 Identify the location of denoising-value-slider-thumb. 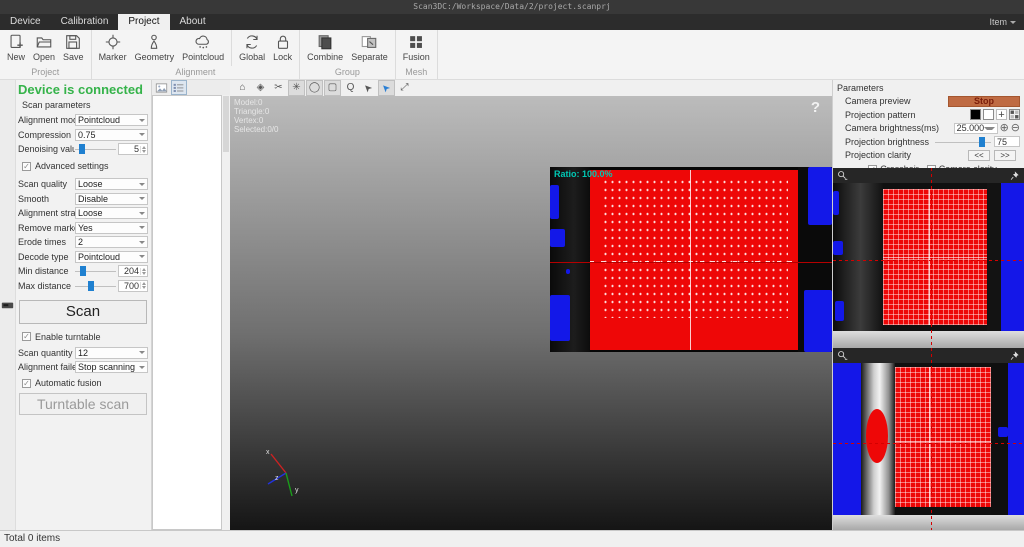
(81, 149).